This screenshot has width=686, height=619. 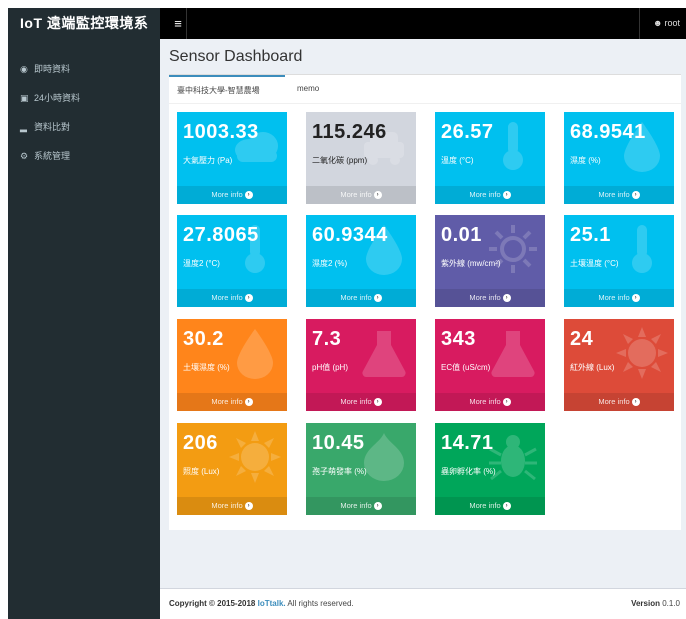 What do you see at coordinates (672, 23) in the screenshot?
I see `user-name: root` at bounding box center [672, 23].